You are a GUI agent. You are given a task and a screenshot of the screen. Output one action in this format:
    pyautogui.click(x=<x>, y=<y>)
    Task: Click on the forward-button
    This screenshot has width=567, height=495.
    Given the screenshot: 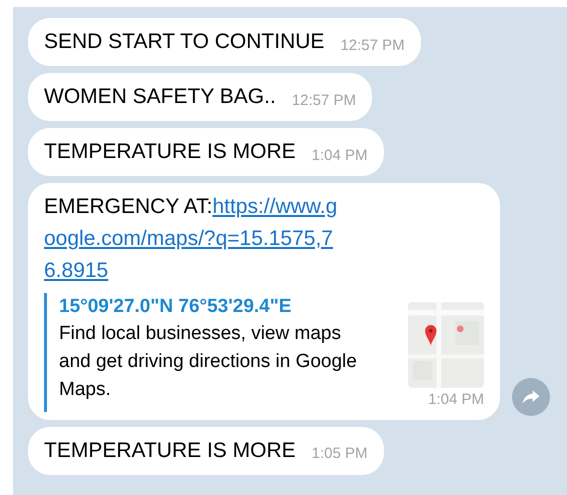 What is the action you would take?
    pyautogui.click(x=531, y=397)
    